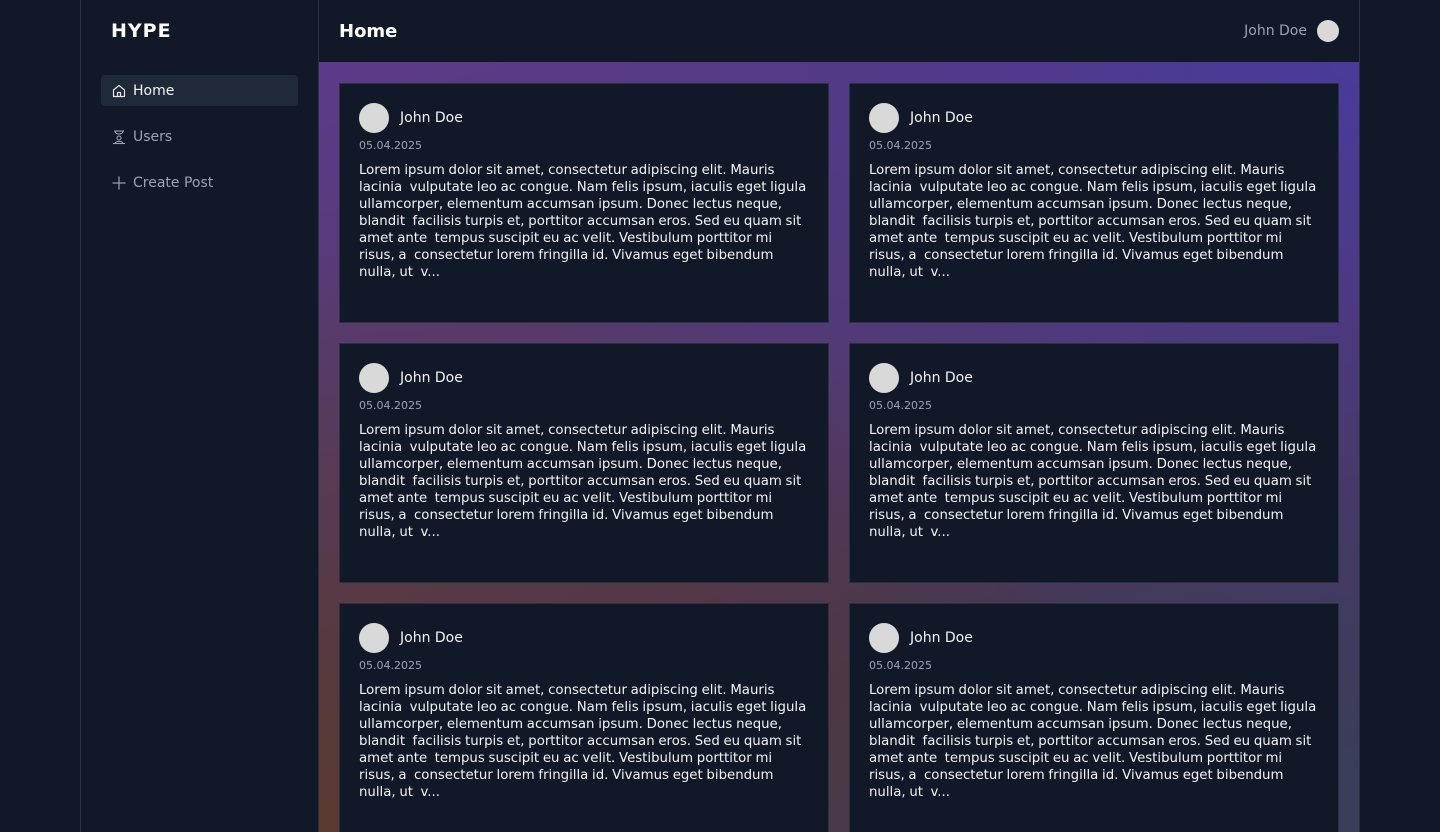 This screenshot has width=1440, height=832. I want to click on users-icon, so click(119, 137).